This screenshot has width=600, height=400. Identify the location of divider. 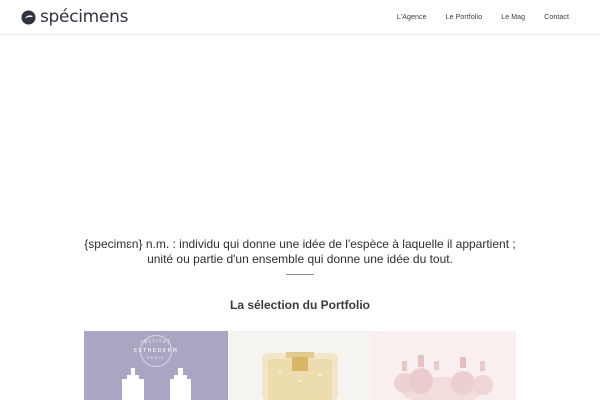
(300, 274).